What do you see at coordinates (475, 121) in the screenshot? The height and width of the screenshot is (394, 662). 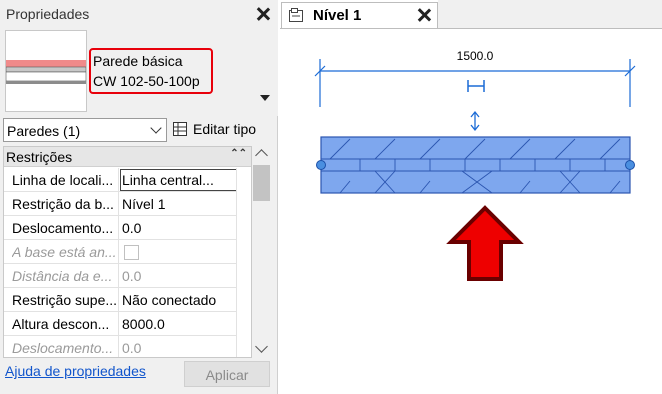 I see `flip-arrows-icon` at bounding box center [475, 121].